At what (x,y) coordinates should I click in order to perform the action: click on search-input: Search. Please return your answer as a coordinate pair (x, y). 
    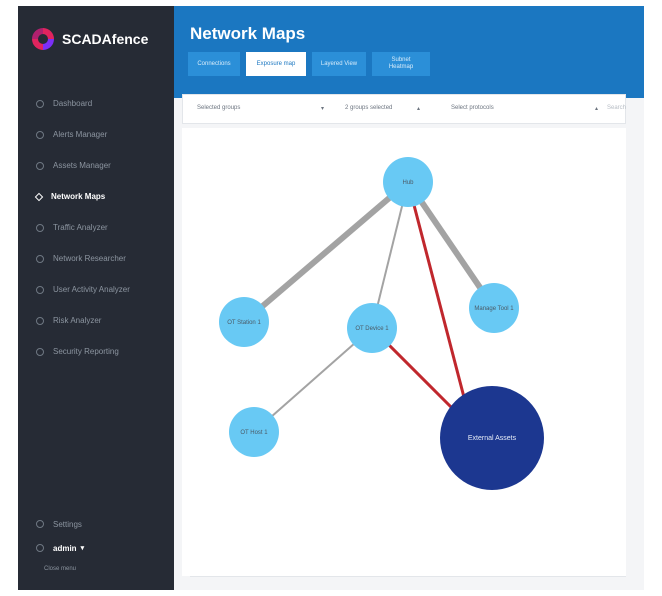
    Looking at the image, I should click on (616, 108).